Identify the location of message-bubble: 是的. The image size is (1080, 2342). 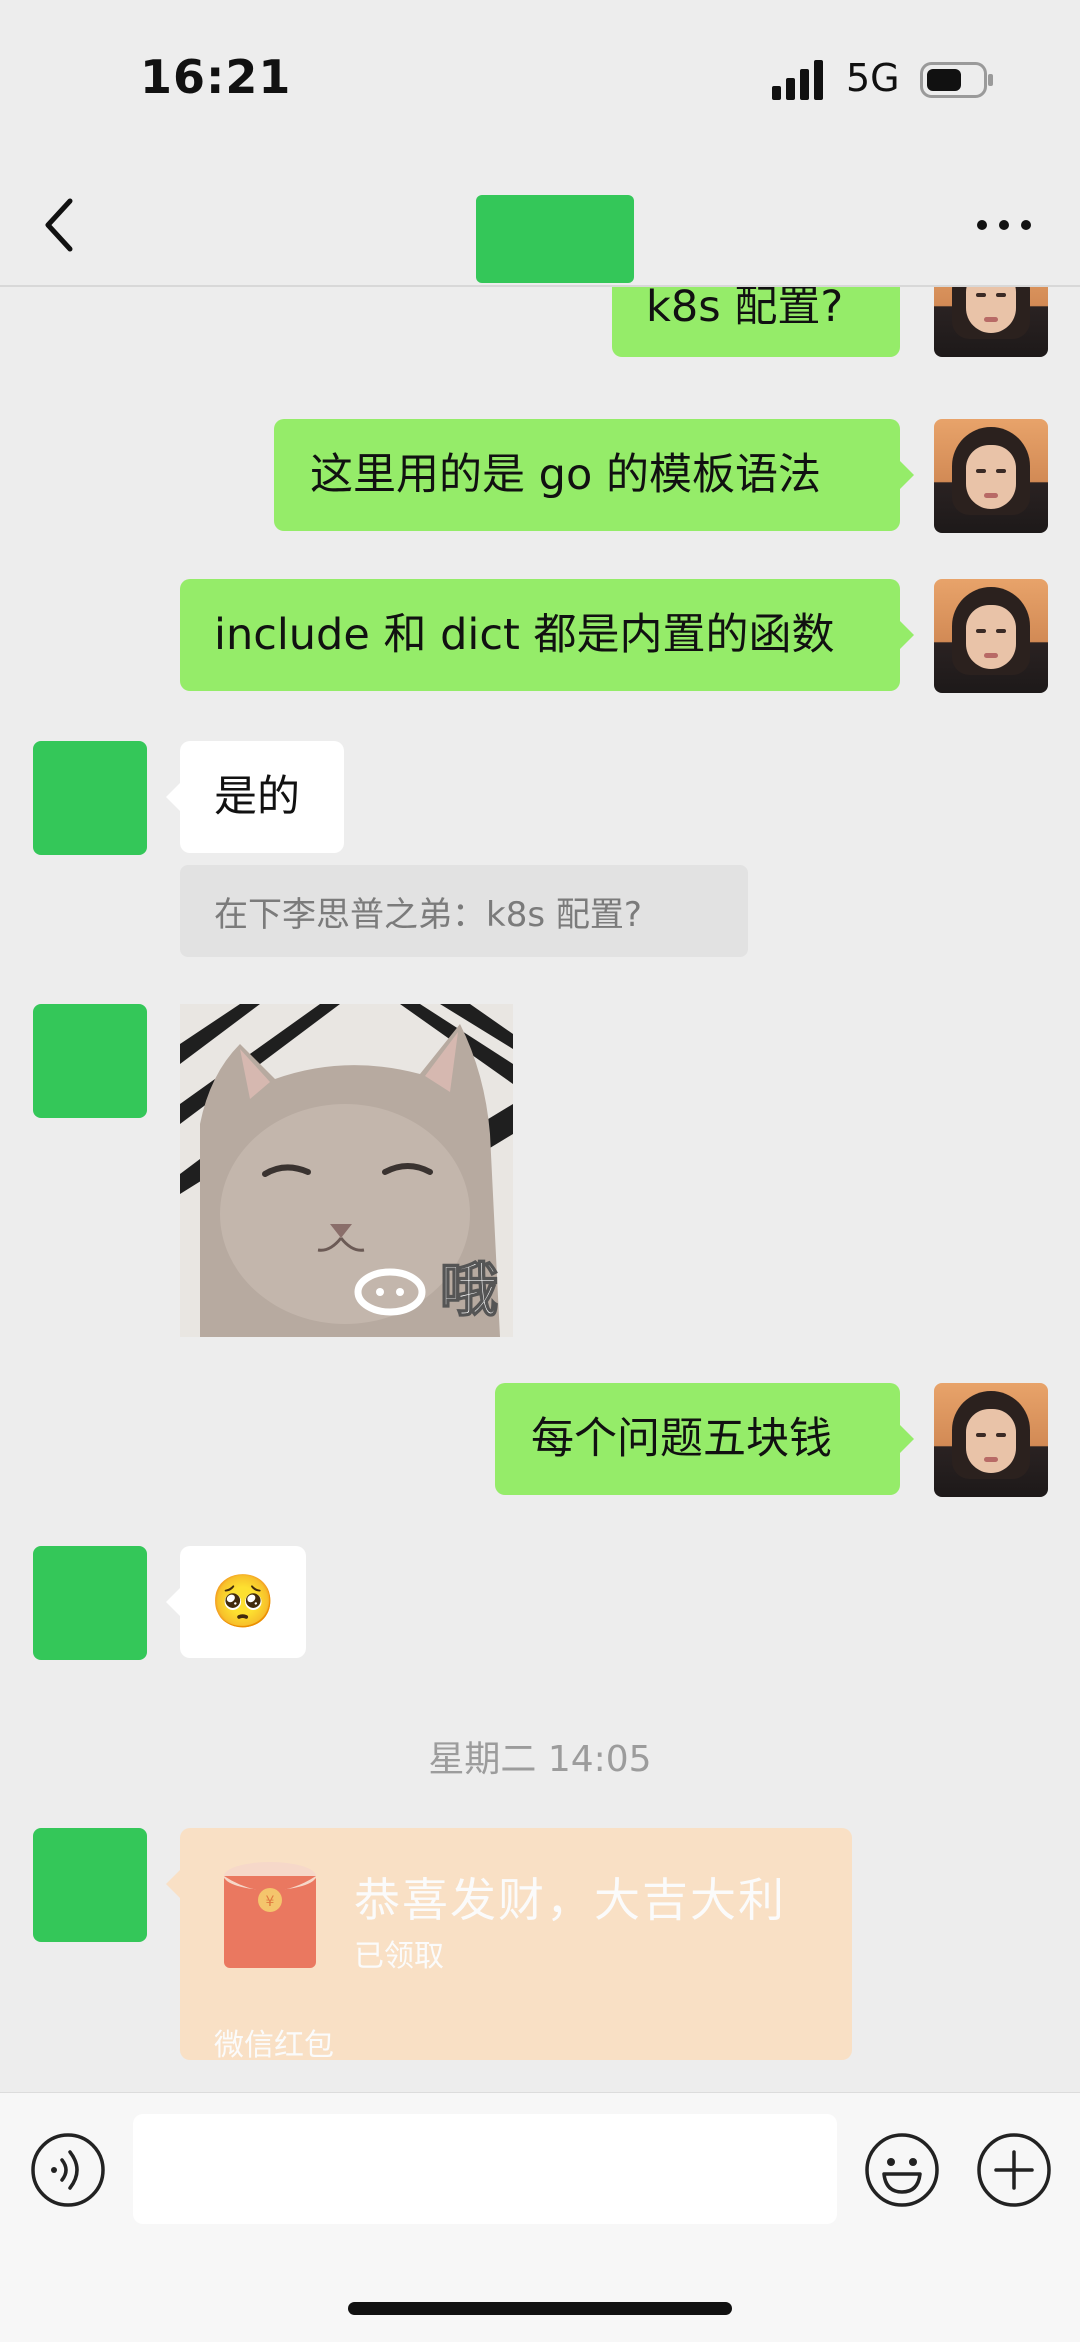
(262, 797).